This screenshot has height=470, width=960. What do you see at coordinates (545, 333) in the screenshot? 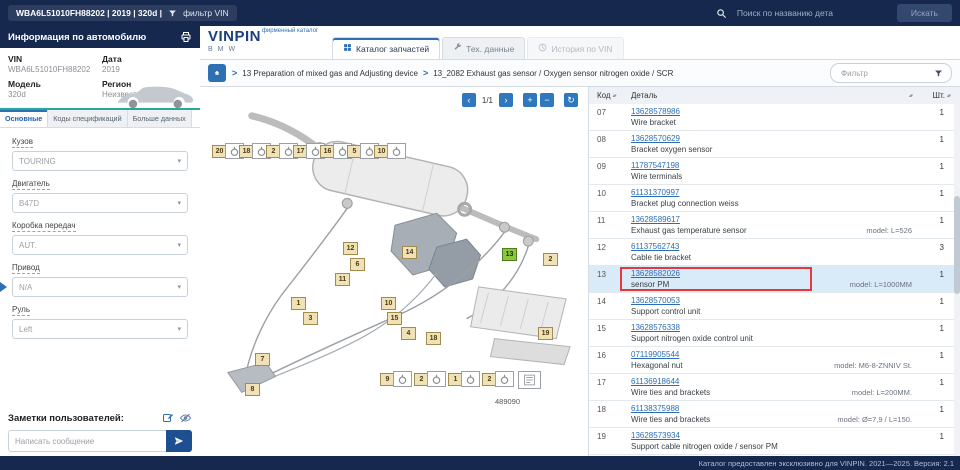
I see `diagram-callout-19: 19` at bounding box center [545, 333].